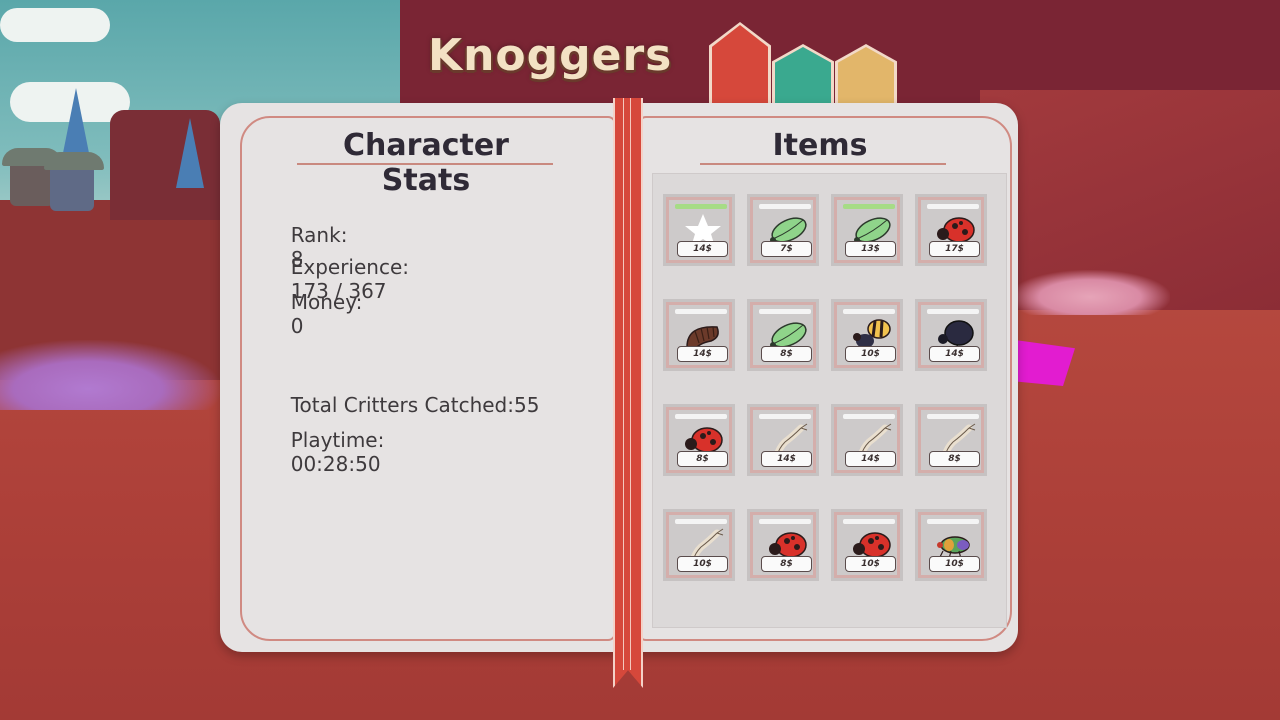  What do you see at coordinates (627, 384) in the screenshot?
I see `ribbon-stitching` at bounding box center [627, 384].